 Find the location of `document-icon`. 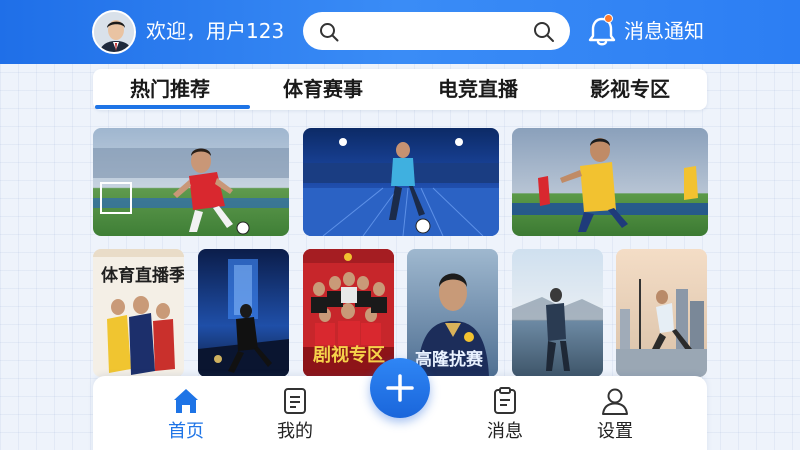

document-icon is located at coordinates (295, 401).